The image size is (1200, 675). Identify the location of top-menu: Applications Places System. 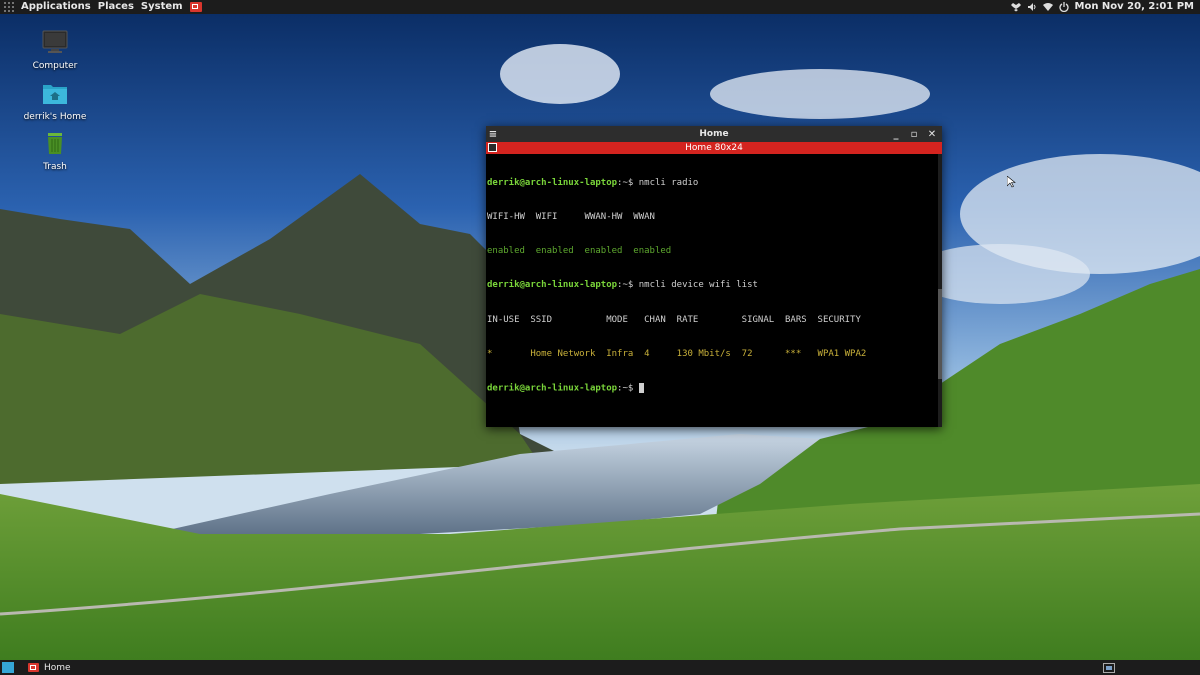
(101, 7).